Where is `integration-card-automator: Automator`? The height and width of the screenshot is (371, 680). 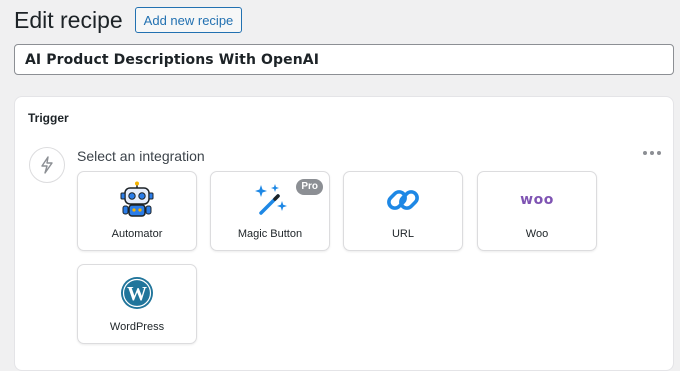
integration-card-automator: Automator is located at coordinates (137, 211).